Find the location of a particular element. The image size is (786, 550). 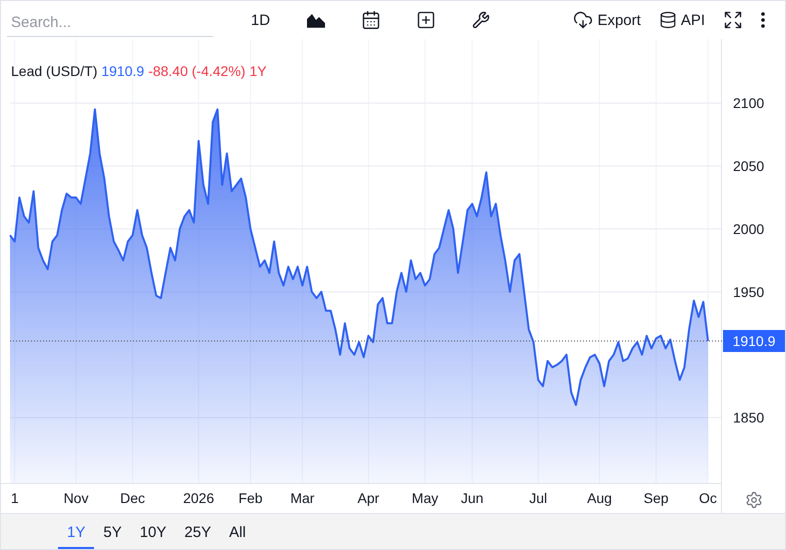

x-axis-label: Jul is located at coordinates (538, 498).